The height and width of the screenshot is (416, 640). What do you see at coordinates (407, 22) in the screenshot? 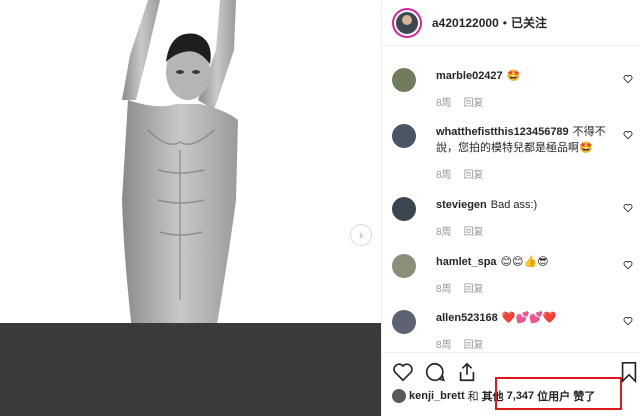
I see `author-avatar` at bounding box center [407, 22].